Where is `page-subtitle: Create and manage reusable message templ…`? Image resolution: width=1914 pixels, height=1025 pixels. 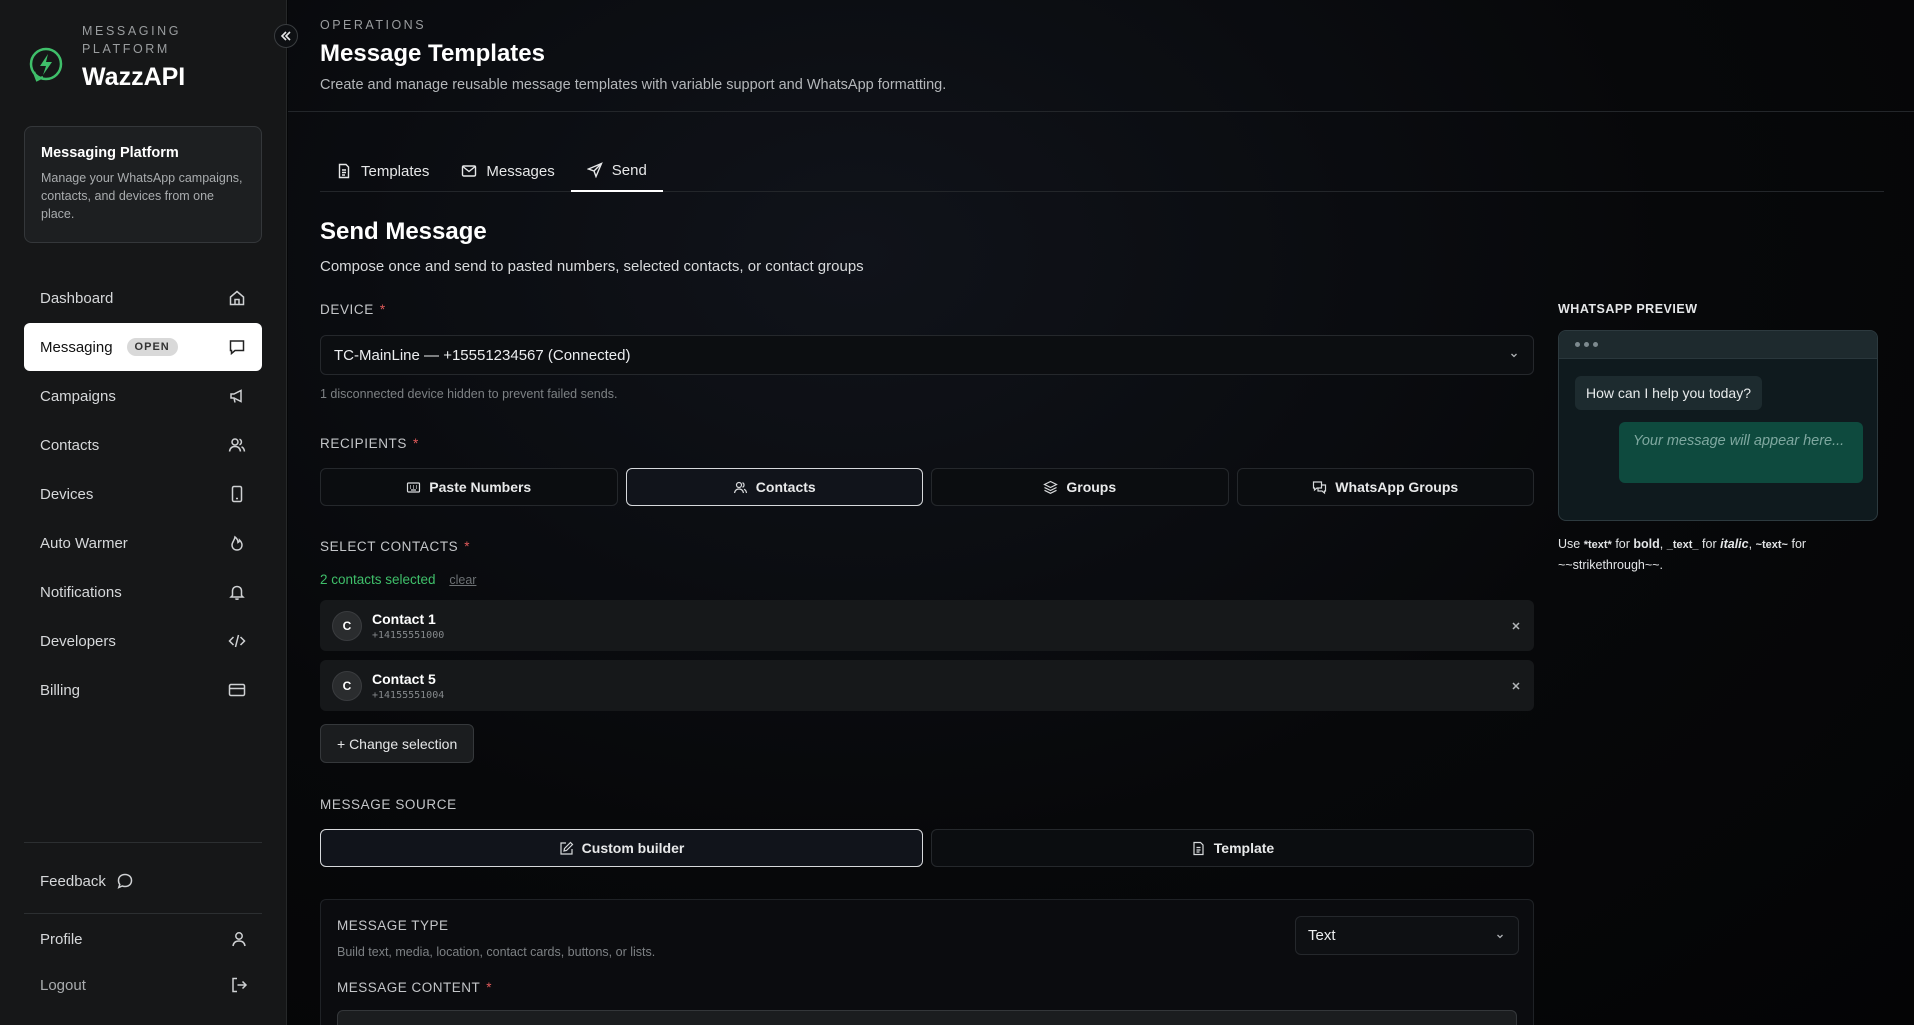
page-subtitle: Create and manage reusable message templ… is located at coordinates (633, 85).